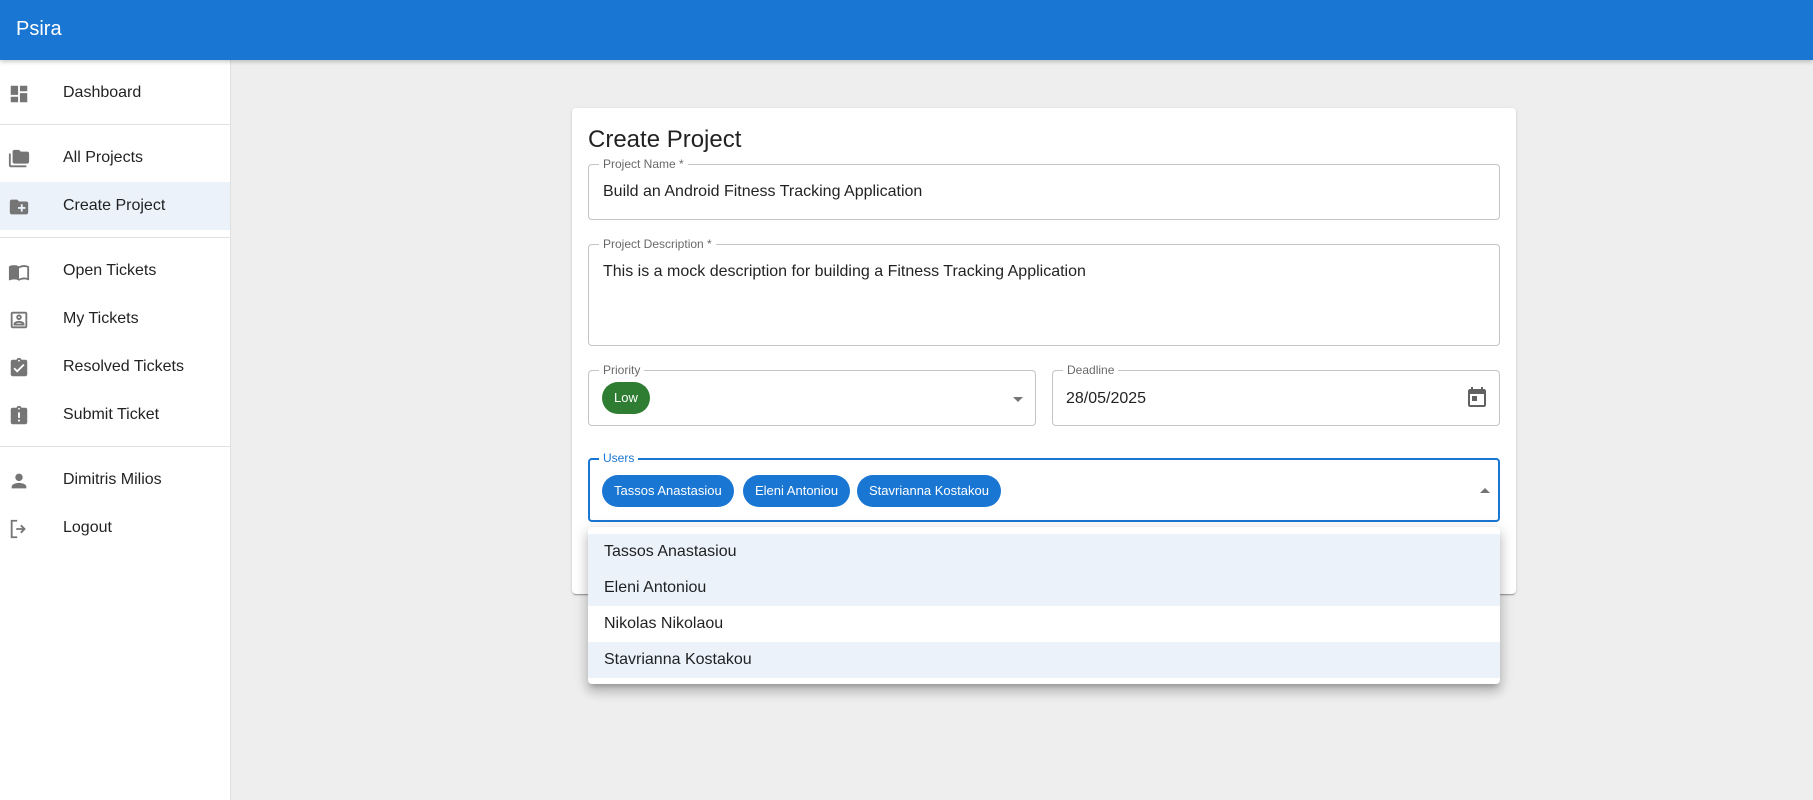 Image resolution: width=1813 pixels, height=800 pixels. I want to click on sidebar-item-label: Open Tickets, so click(110, 270).